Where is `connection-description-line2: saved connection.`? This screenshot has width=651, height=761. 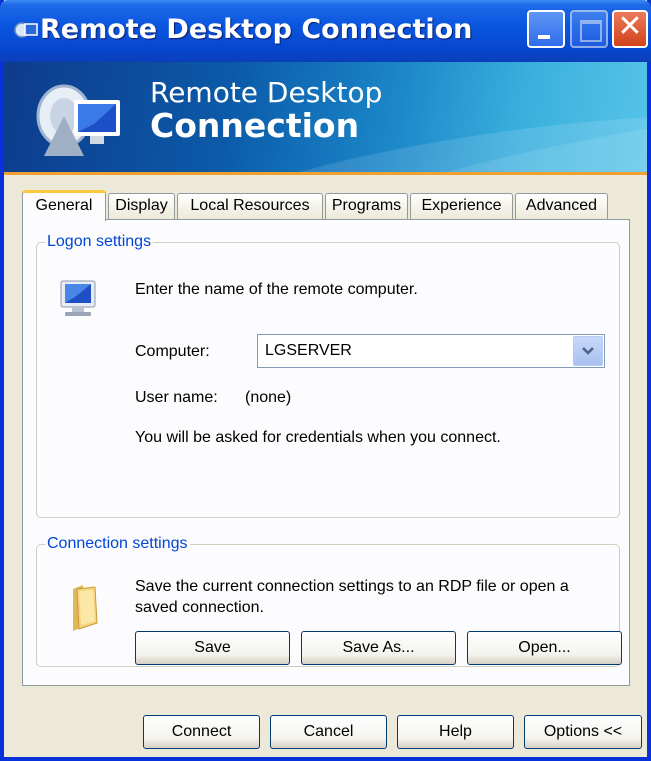 connection-description-line2: saved connection. is located at coordinates (199, 607).